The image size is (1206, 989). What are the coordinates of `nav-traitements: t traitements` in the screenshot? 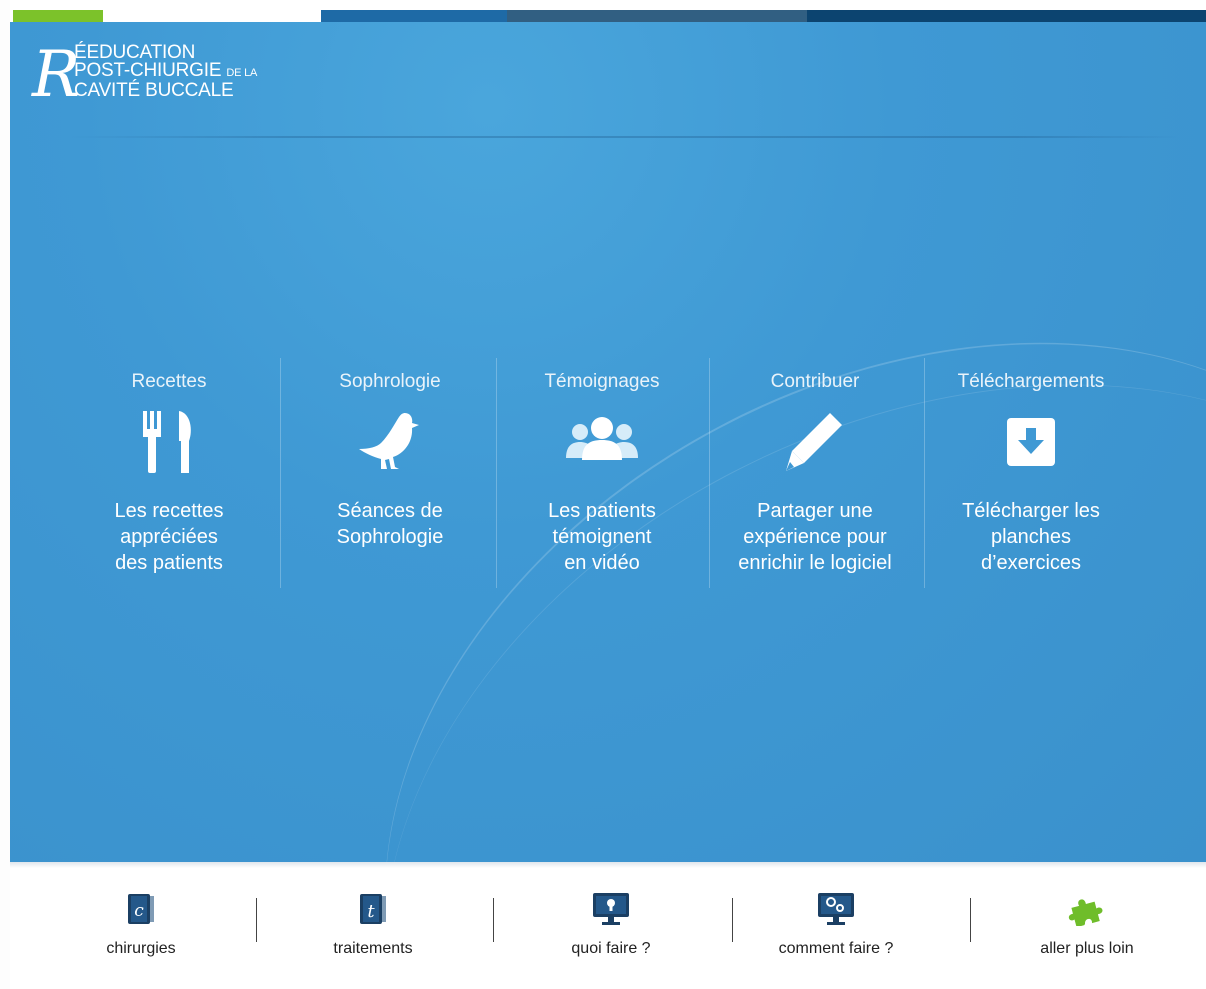 It's located at (373, 925).